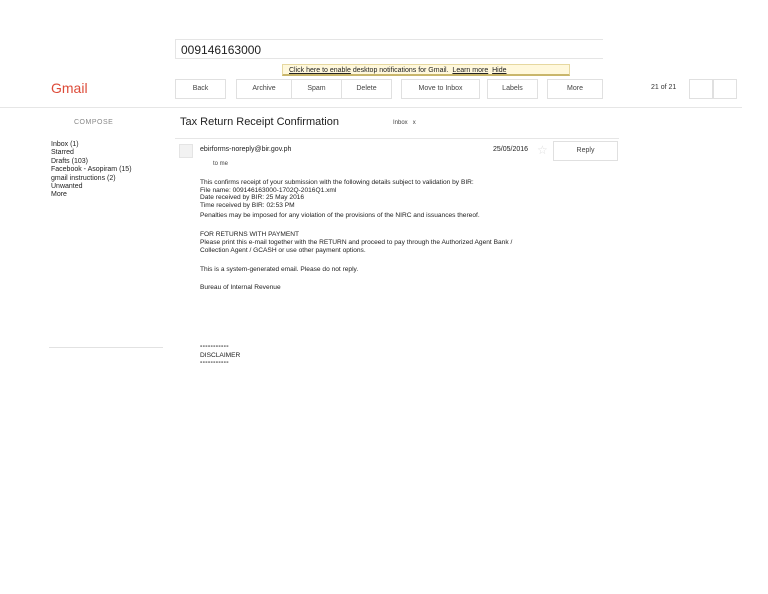 The width and height of the screenshot is (768, 594). Describe the element at coordinates (366, 89) in the screenshot. I see `delete-button: Delete` at that location.